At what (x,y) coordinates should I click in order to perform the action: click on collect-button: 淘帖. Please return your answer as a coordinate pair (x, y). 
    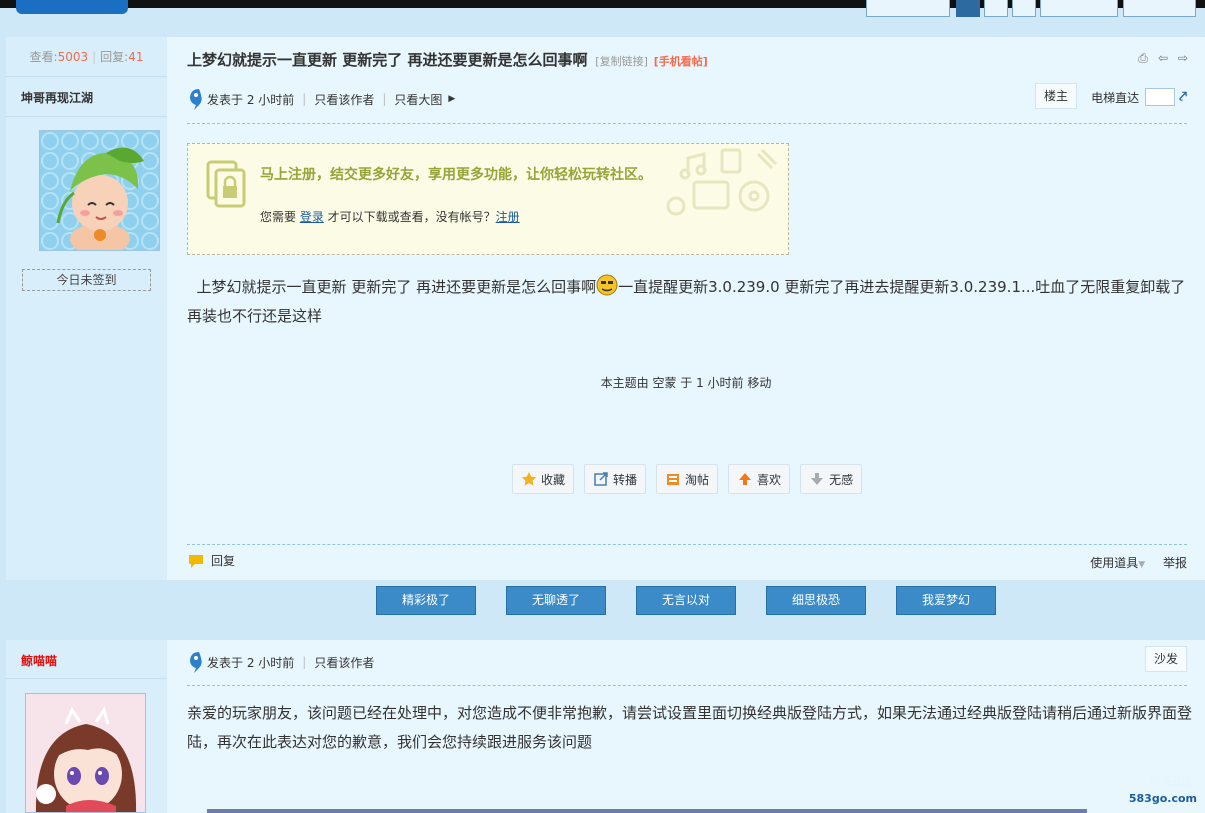
    Looking at the image, I should click on (687, 479).